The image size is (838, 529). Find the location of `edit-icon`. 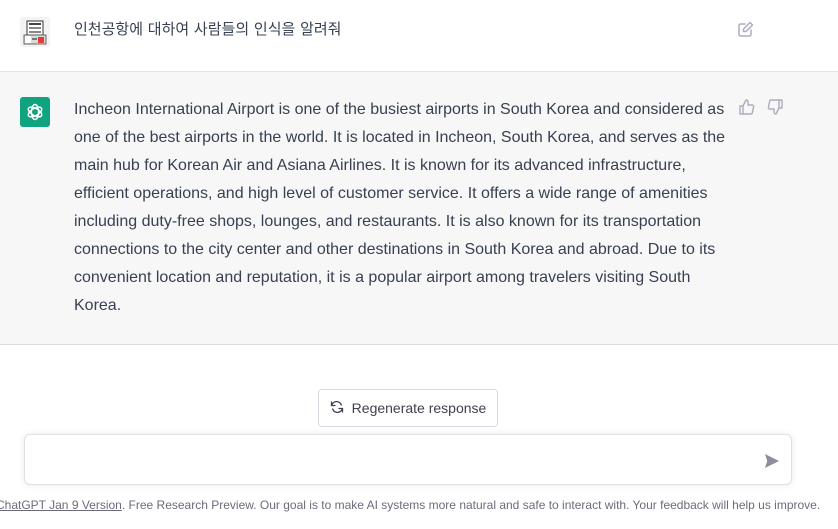

edit-icon is located at coordinates (746, 29).